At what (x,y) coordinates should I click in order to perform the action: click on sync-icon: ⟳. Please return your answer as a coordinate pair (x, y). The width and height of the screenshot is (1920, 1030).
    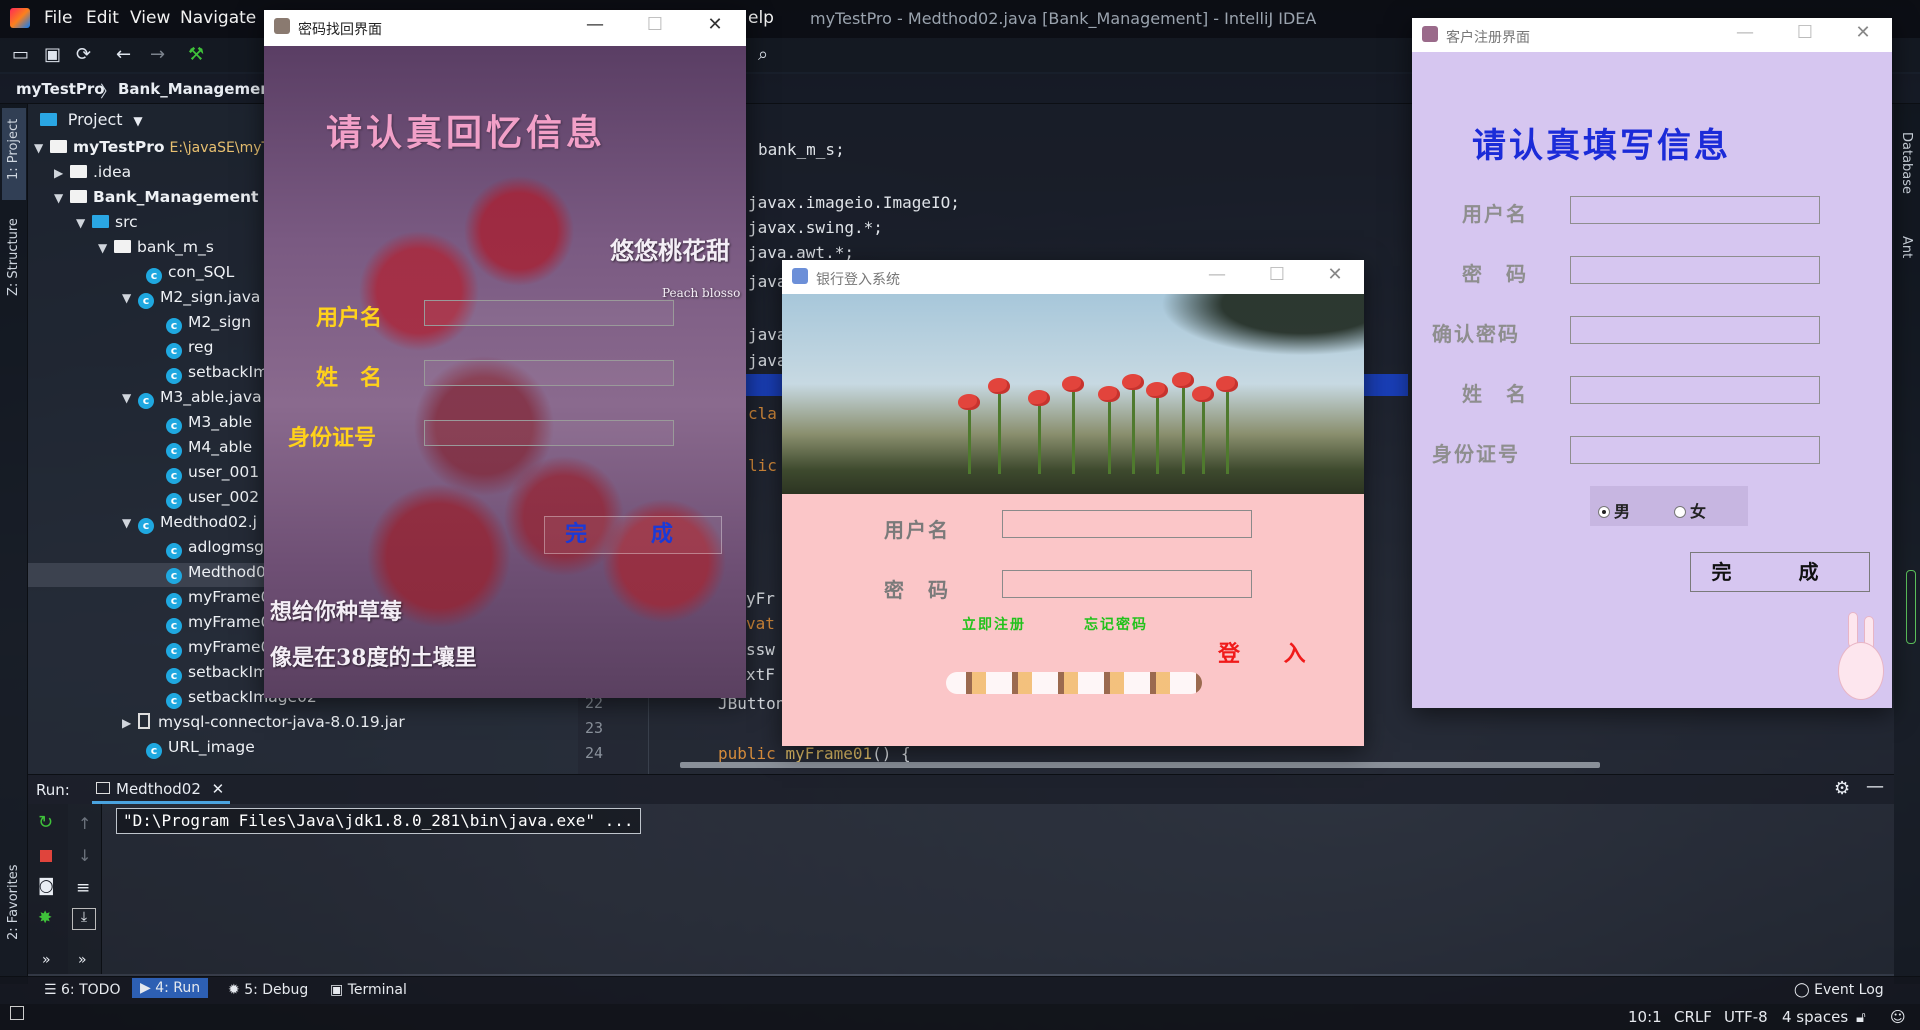
    Looking at the image, I should click on (83, 54).